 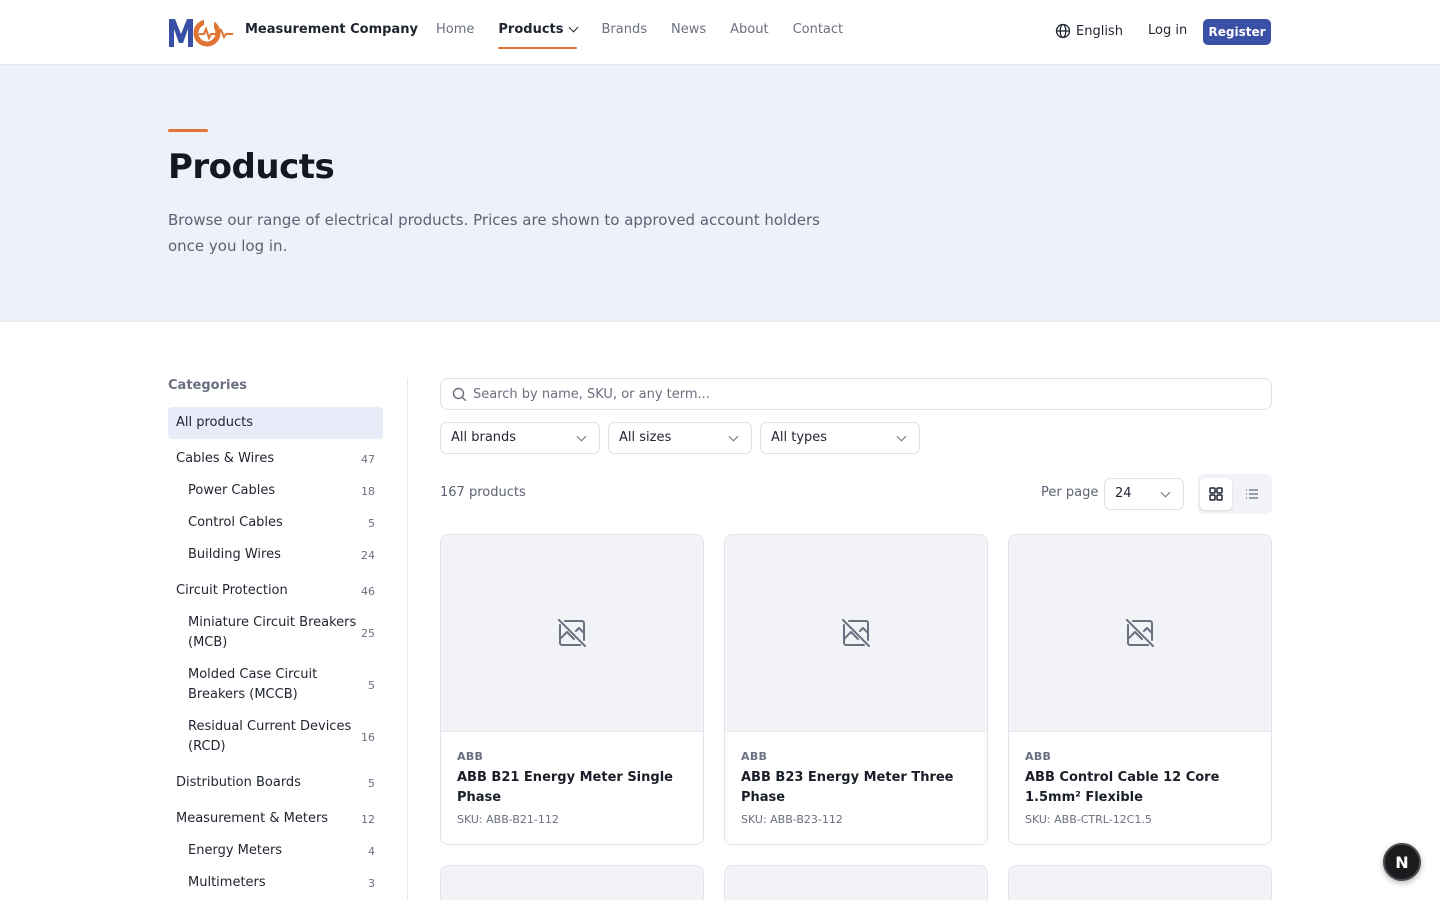 I want to click on list-view-button, so click(x=1252, y=494).